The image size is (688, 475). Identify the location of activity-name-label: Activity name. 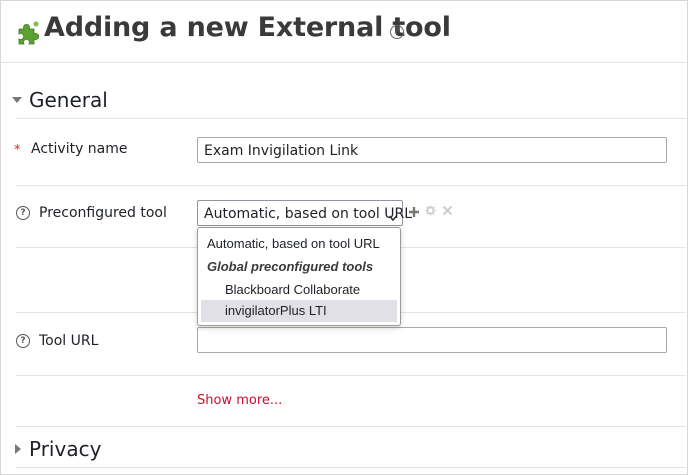
(79, 149).